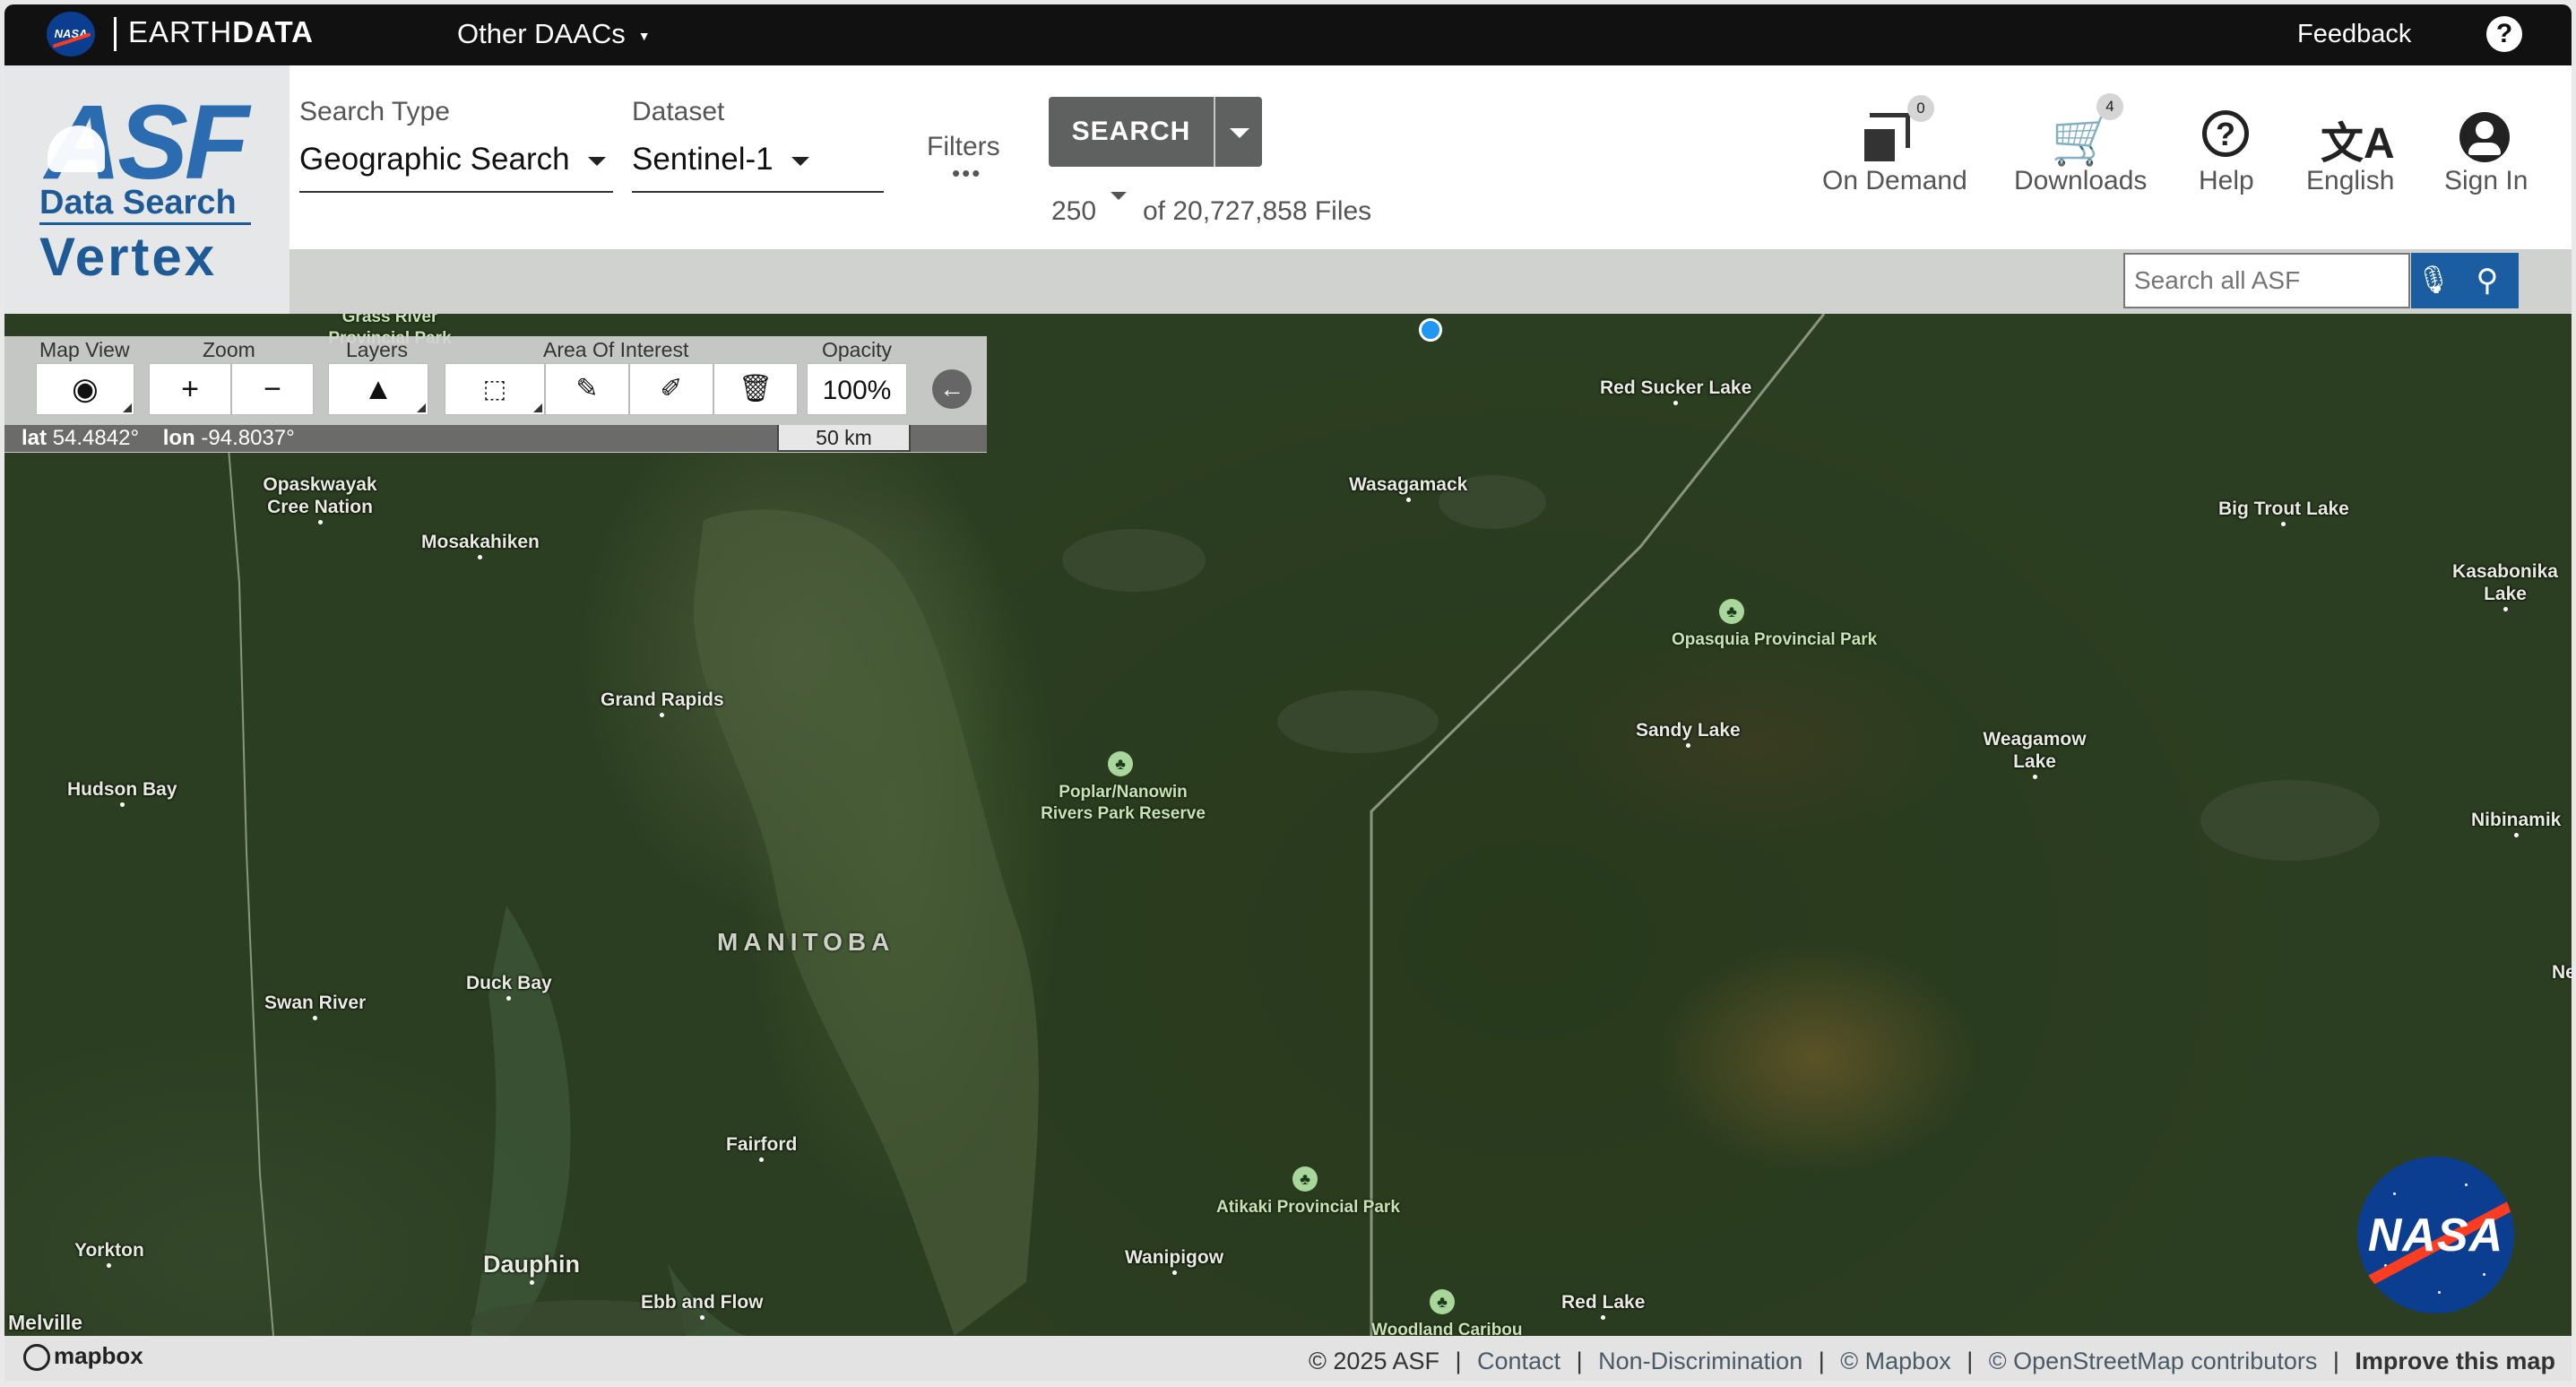 The height and width of the screenshot is (1387, 2576). I want to click on zoom-in-button: +, so click(190, 389).